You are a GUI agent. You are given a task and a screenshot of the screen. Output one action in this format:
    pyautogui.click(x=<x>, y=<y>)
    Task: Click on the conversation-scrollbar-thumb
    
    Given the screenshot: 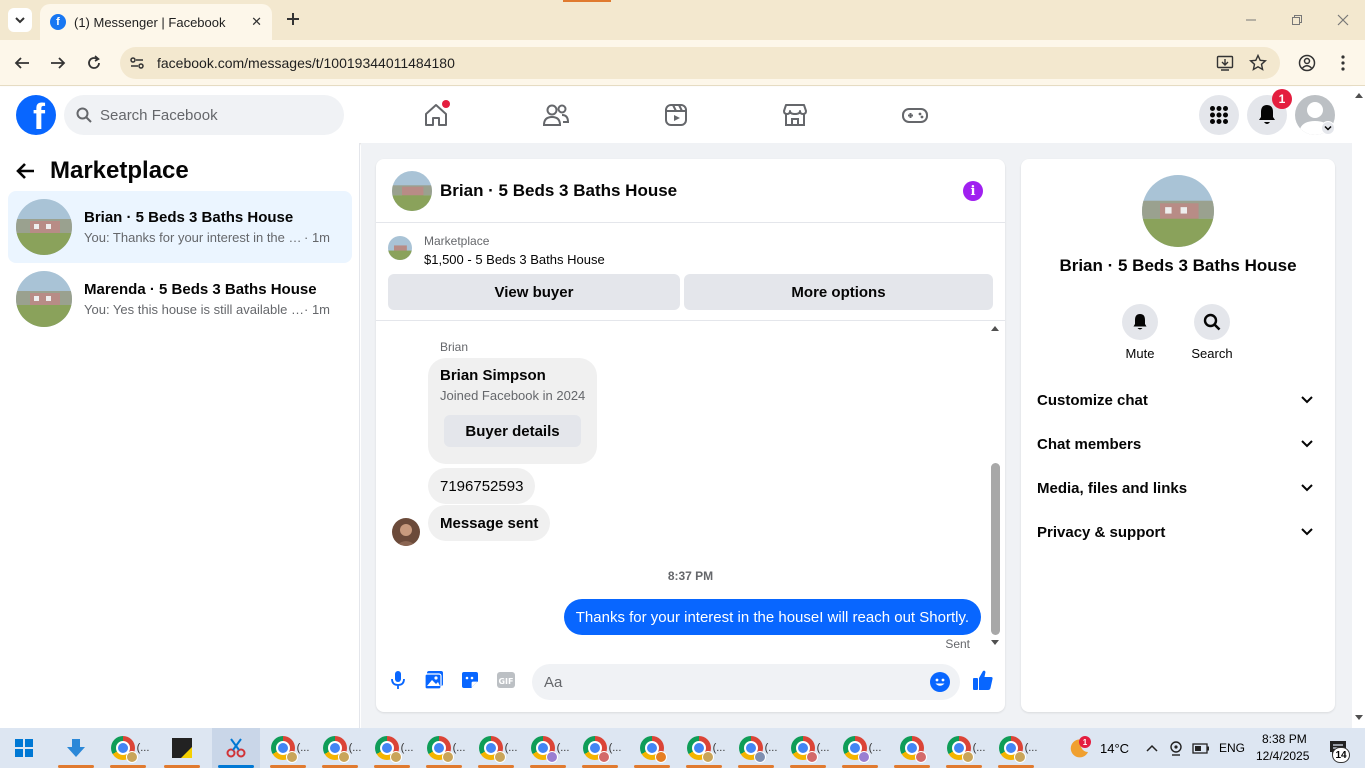 What is the action you would take?
    pyautogui.click(x=995, y=549)
    